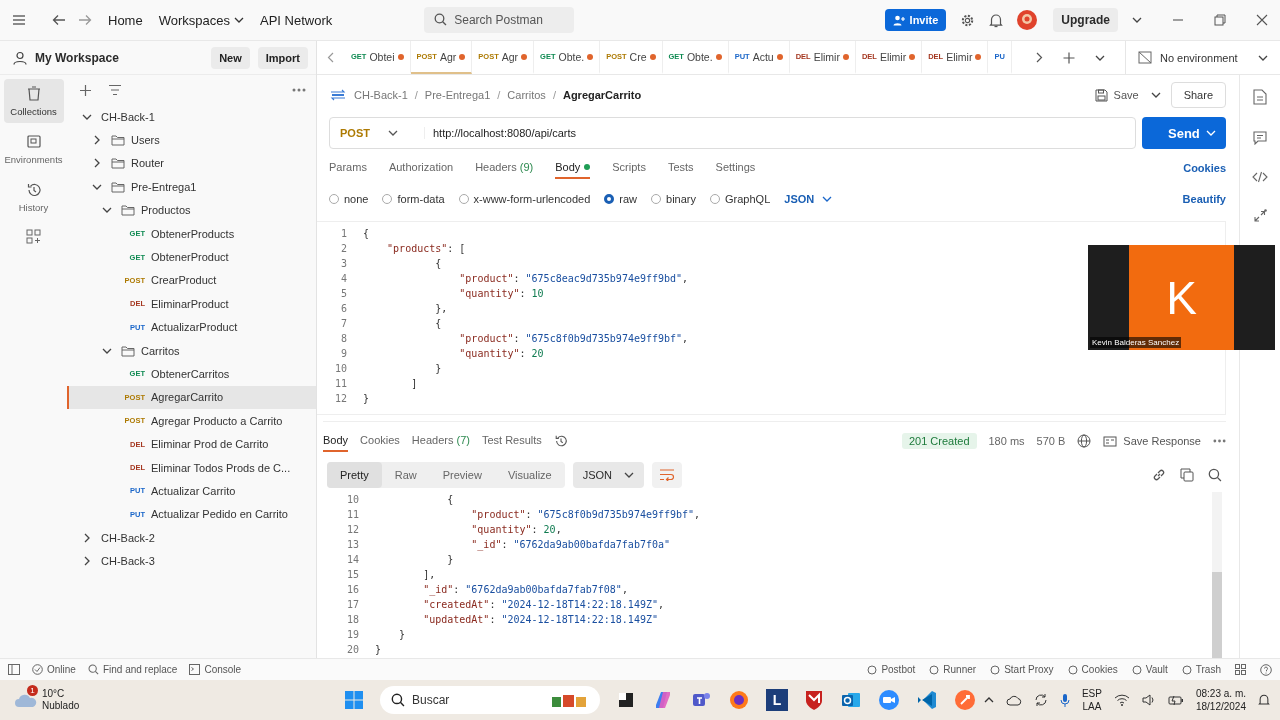  What do you see at coordinates (1217, 615) in the screenshot?
I see `scrollbar-thumb` at bounding box center [1217, 615].